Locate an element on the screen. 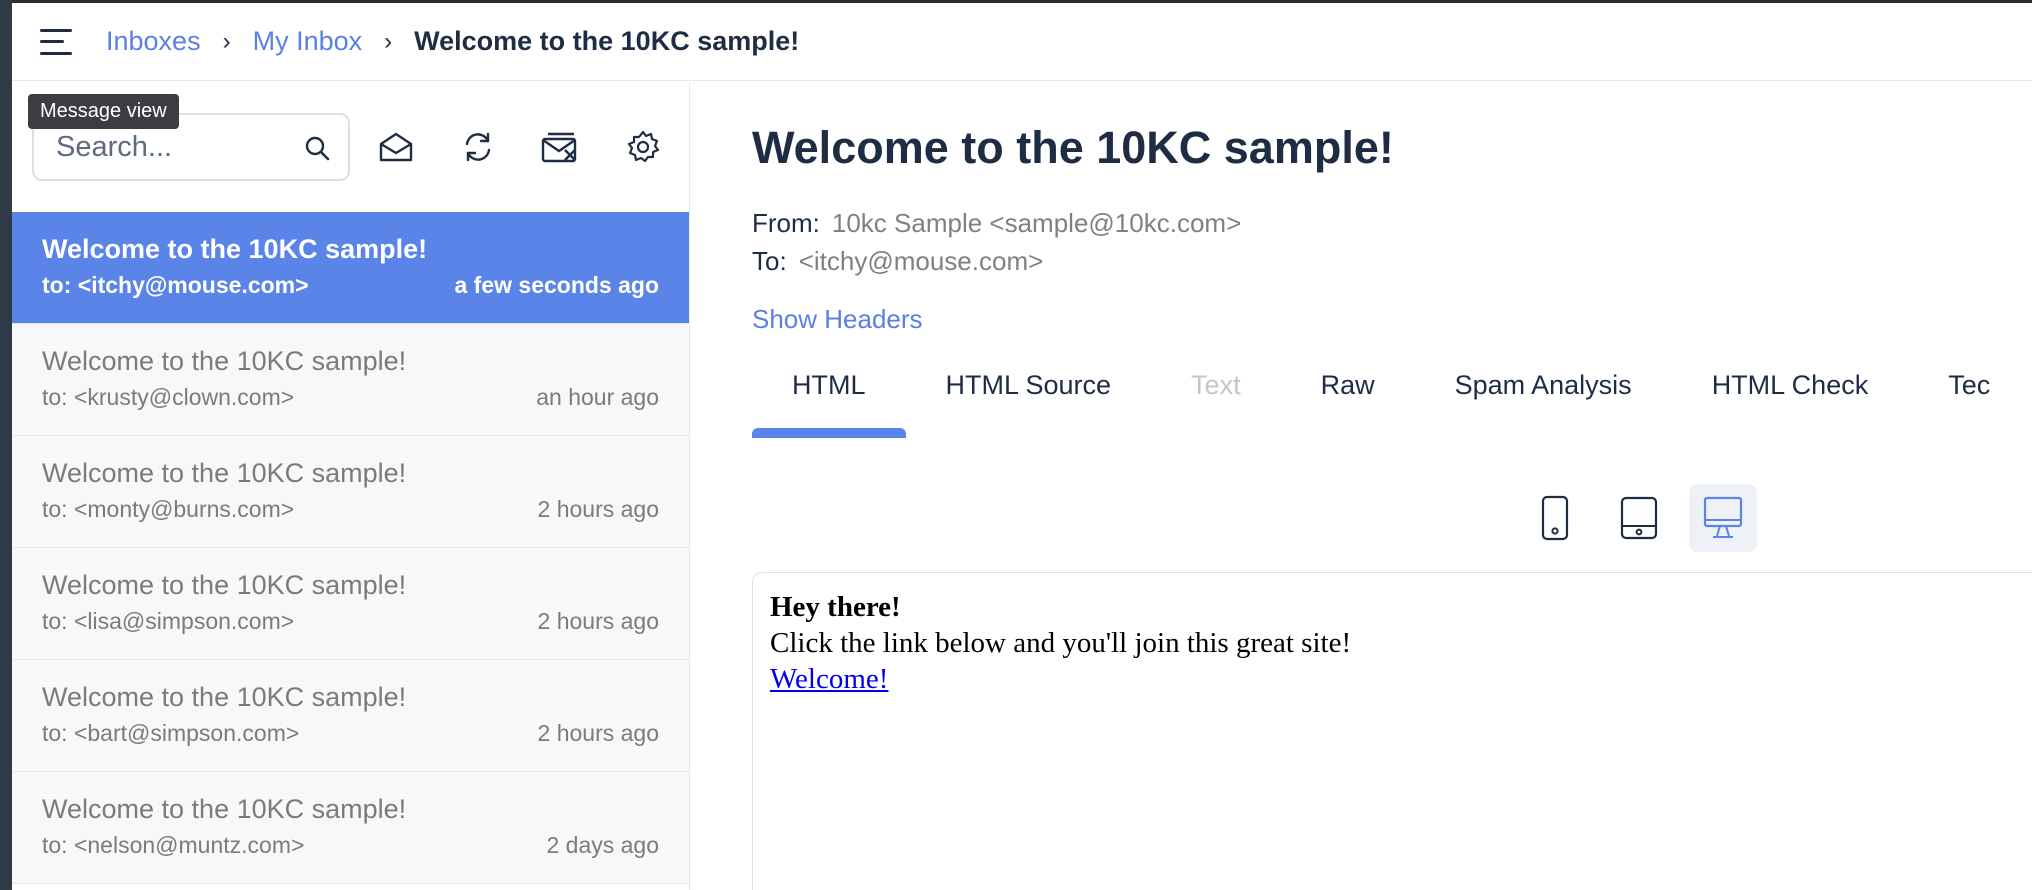  message-recipient: to: <itchy@mouse.com> is located at coordinates (175, 285).